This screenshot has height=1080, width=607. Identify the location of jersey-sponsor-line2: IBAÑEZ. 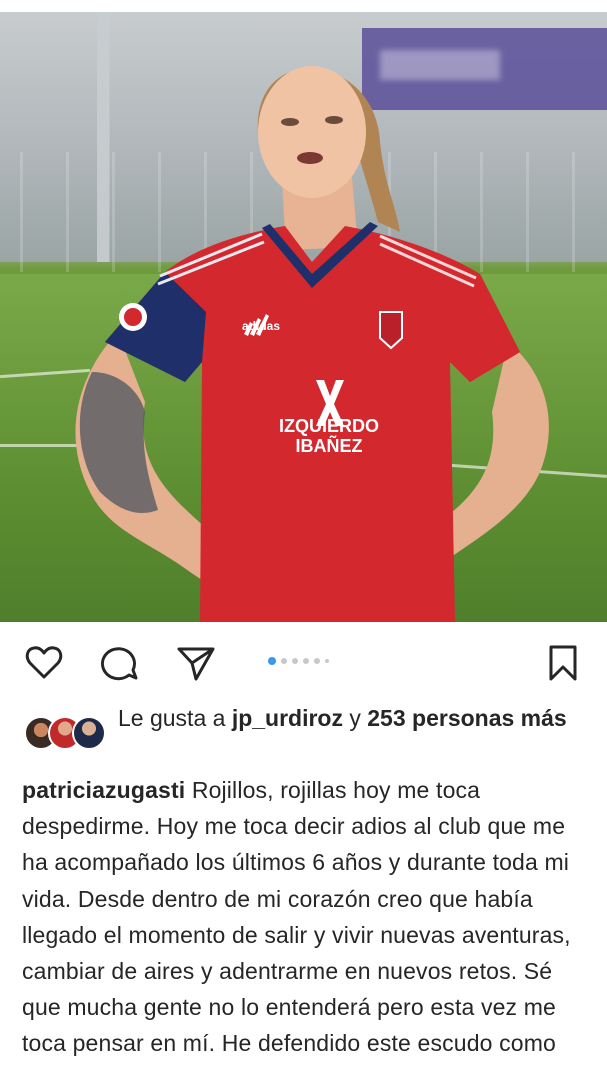
(329, 446).